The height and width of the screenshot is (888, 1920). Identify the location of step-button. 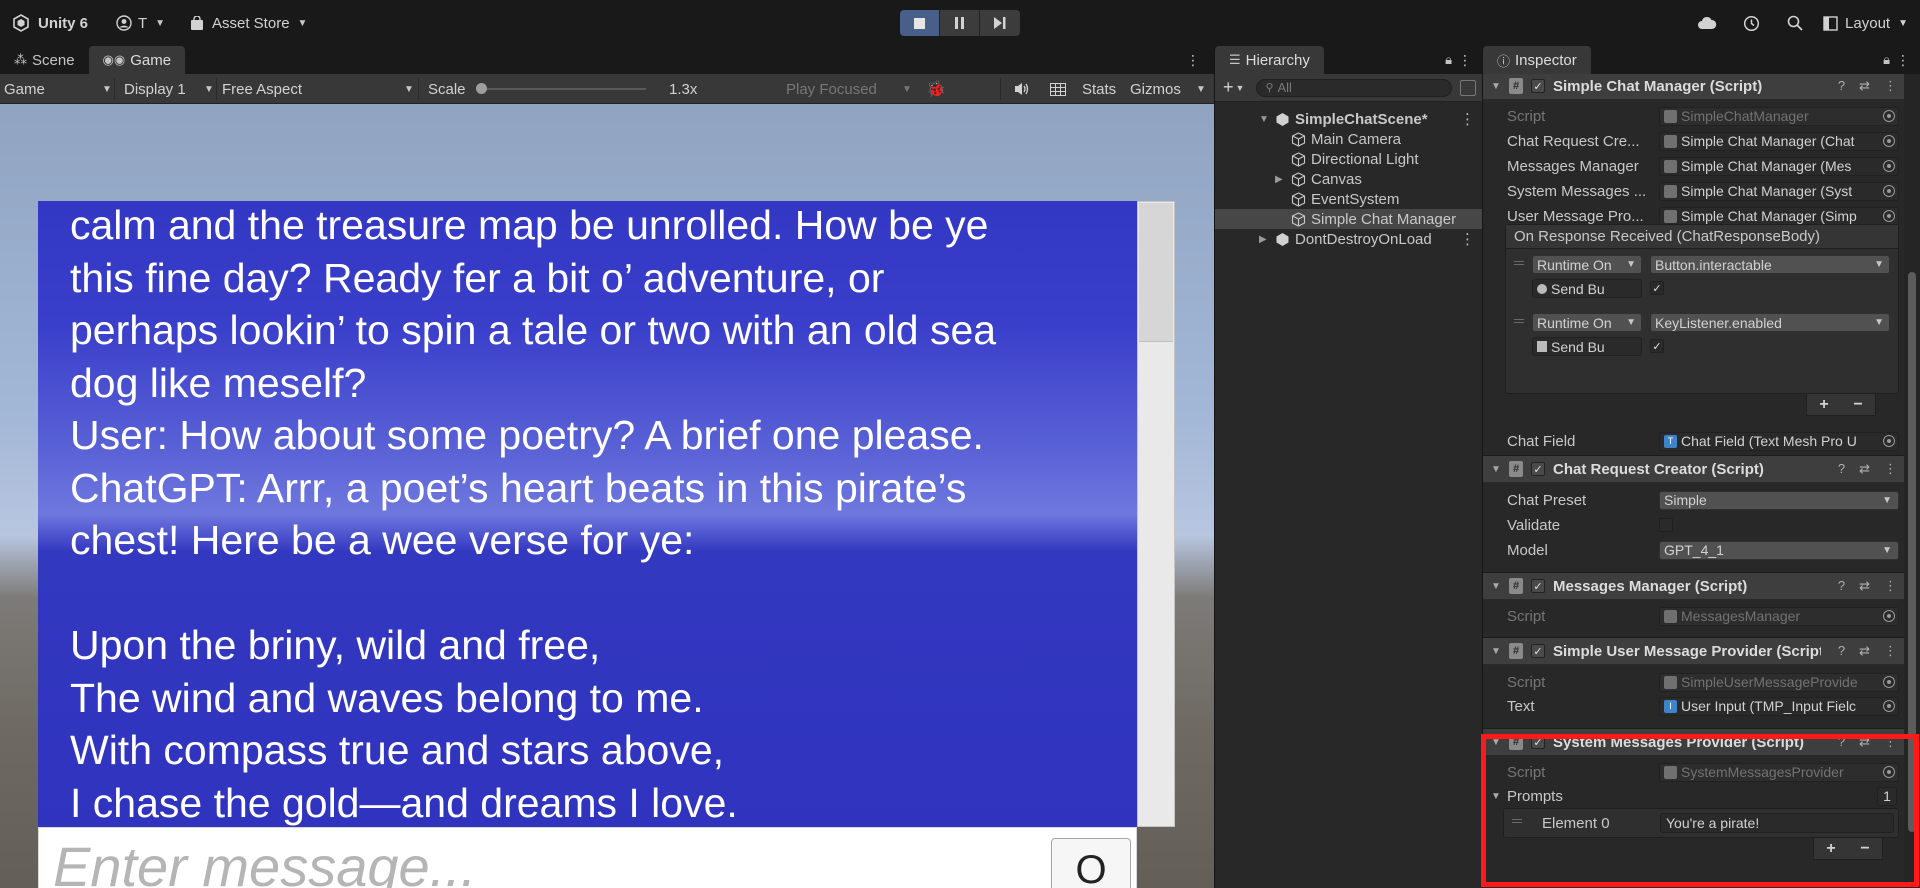
(1000, 23).